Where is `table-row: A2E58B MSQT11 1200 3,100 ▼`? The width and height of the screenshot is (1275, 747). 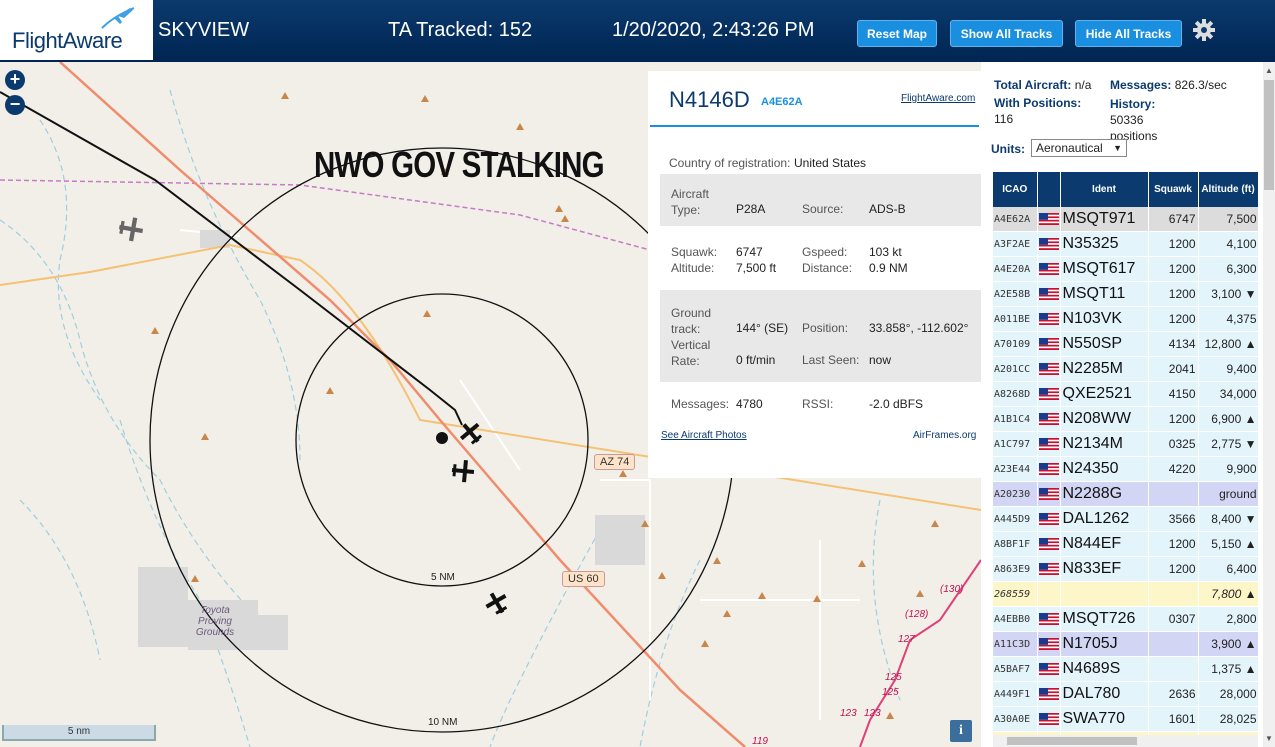
table-row: A2E58B MSQT11 1200 3,100 ▼ is located at coordinates (1126, 294).